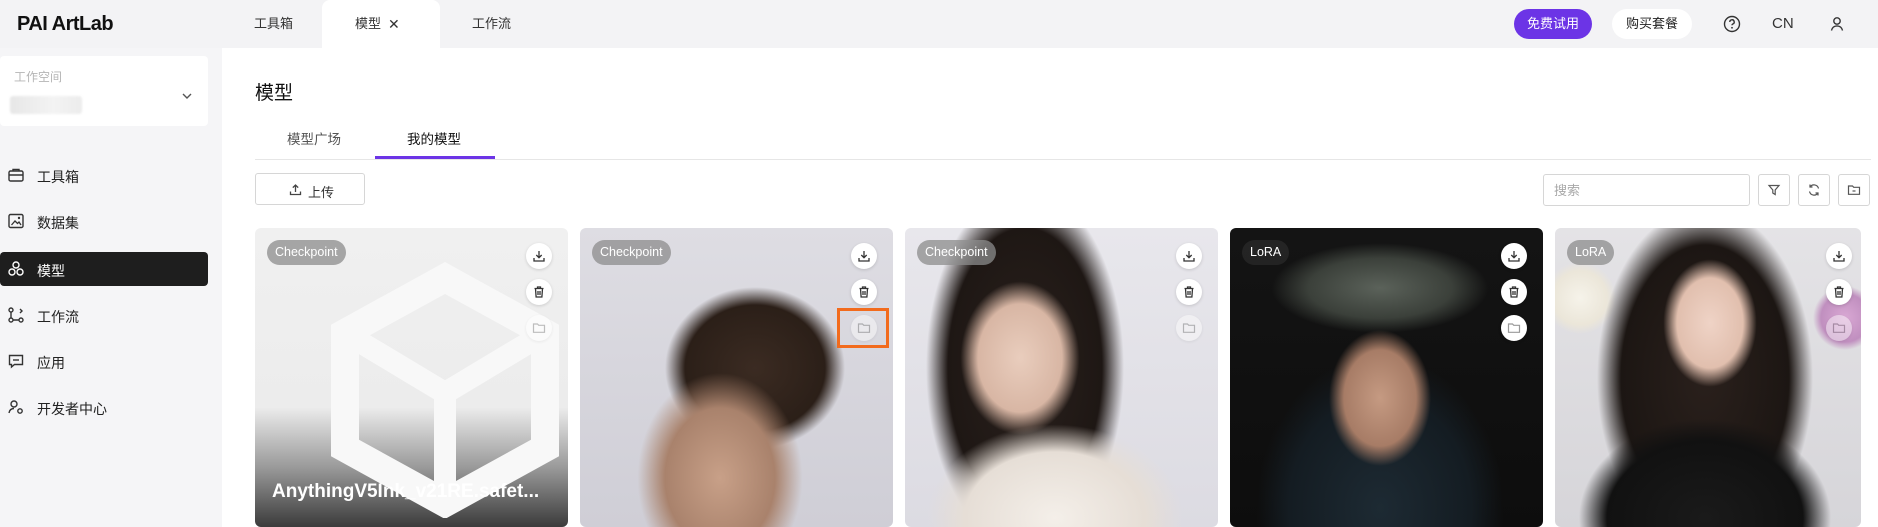  I want to click on refresh-icon, so click(1814, 190).